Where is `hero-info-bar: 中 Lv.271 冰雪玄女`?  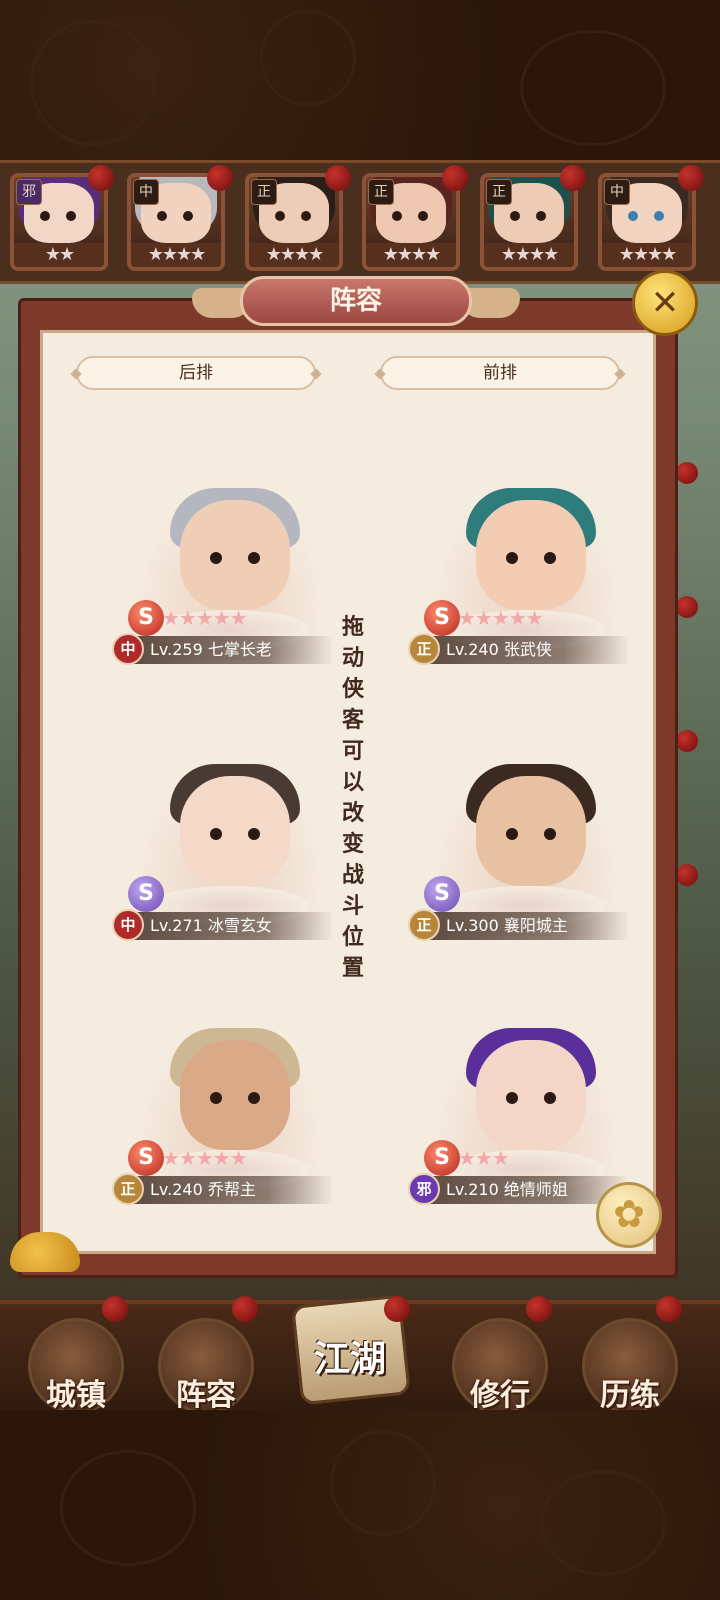
hero-info-bar: 中 Lv.271 冰雪玄女 is located at coordinates (223, 925).